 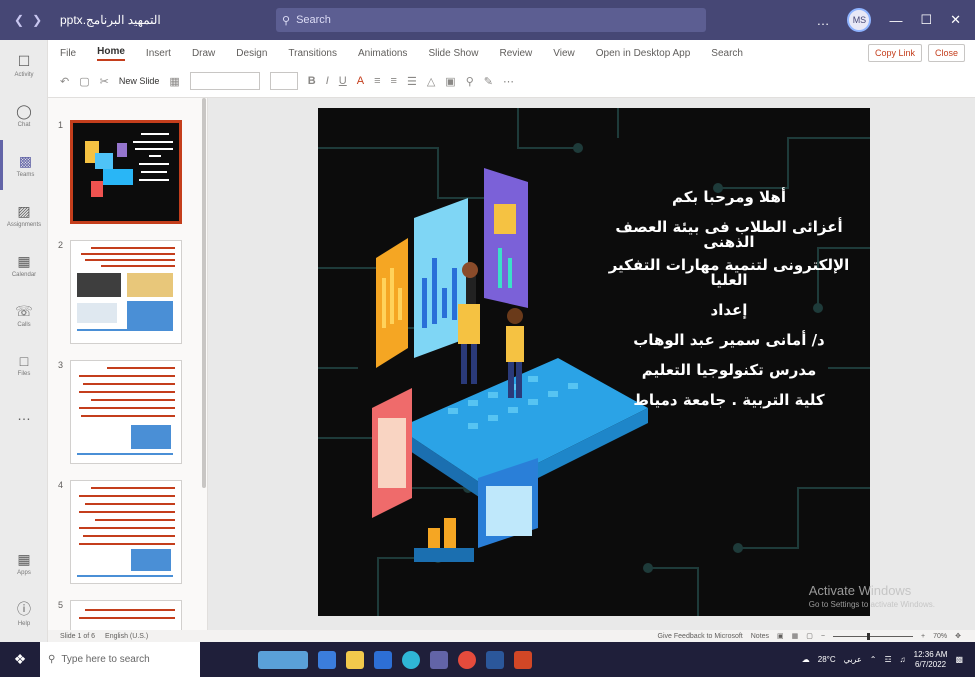 I want to click on notifications-icon: ▩, so click(x=959, y=659).